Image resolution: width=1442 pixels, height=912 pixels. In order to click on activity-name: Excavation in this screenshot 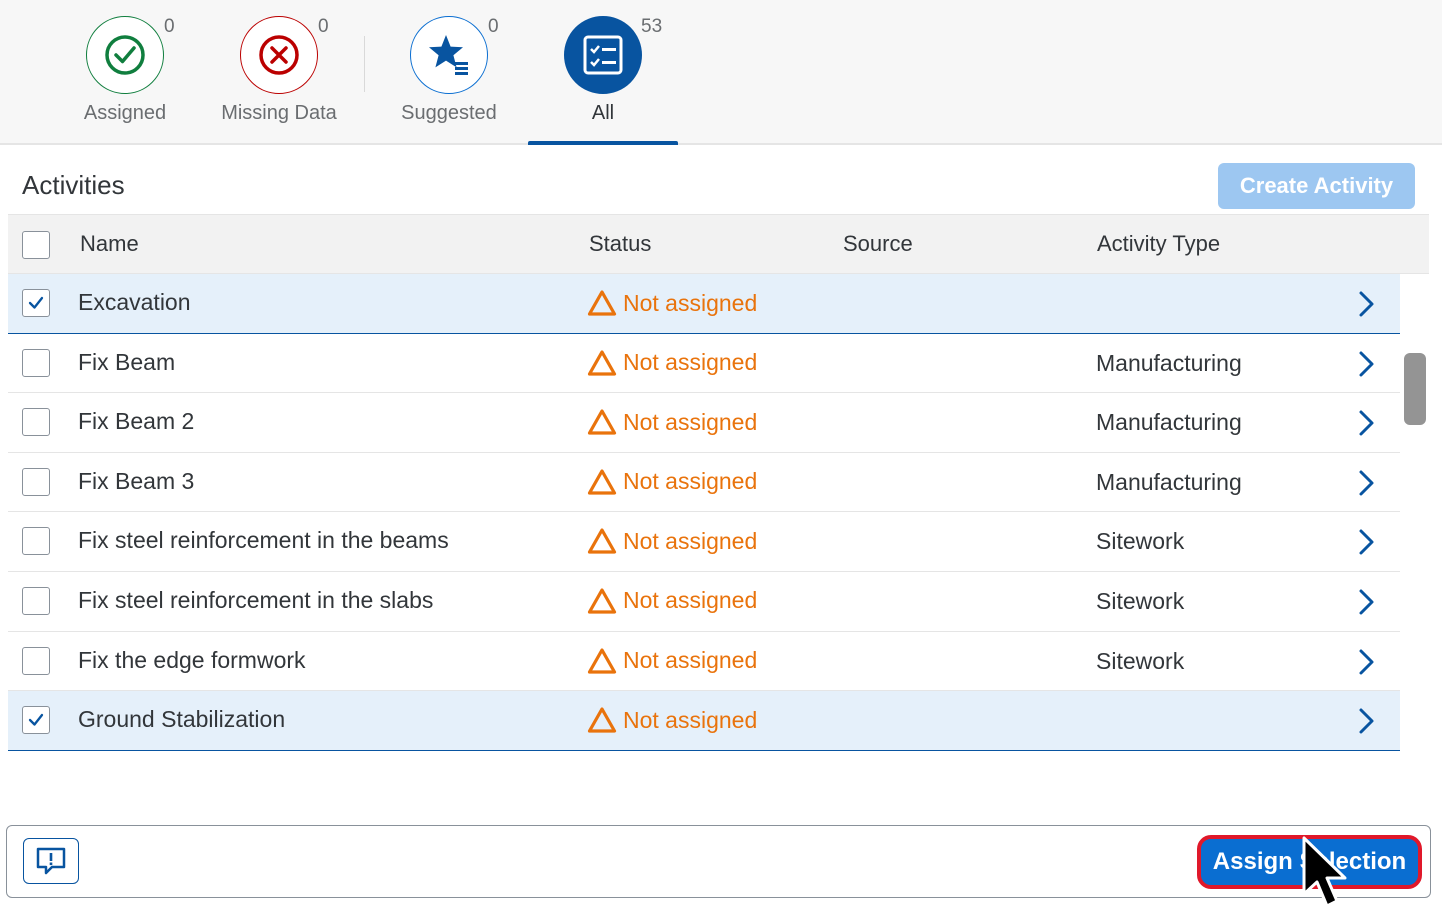, I will do `click(134, 302)`.